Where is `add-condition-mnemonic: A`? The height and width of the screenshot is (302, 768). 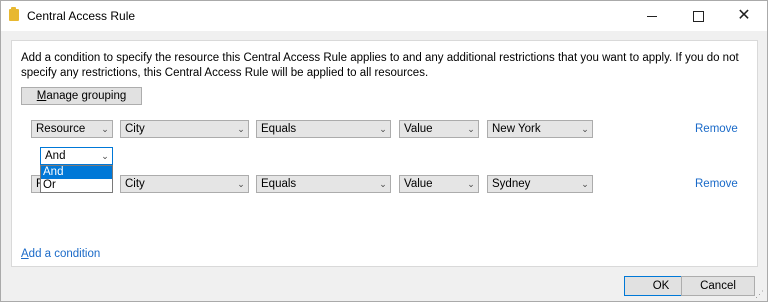
add-condition-mnemonic: A is located at coordinates (25, 254).